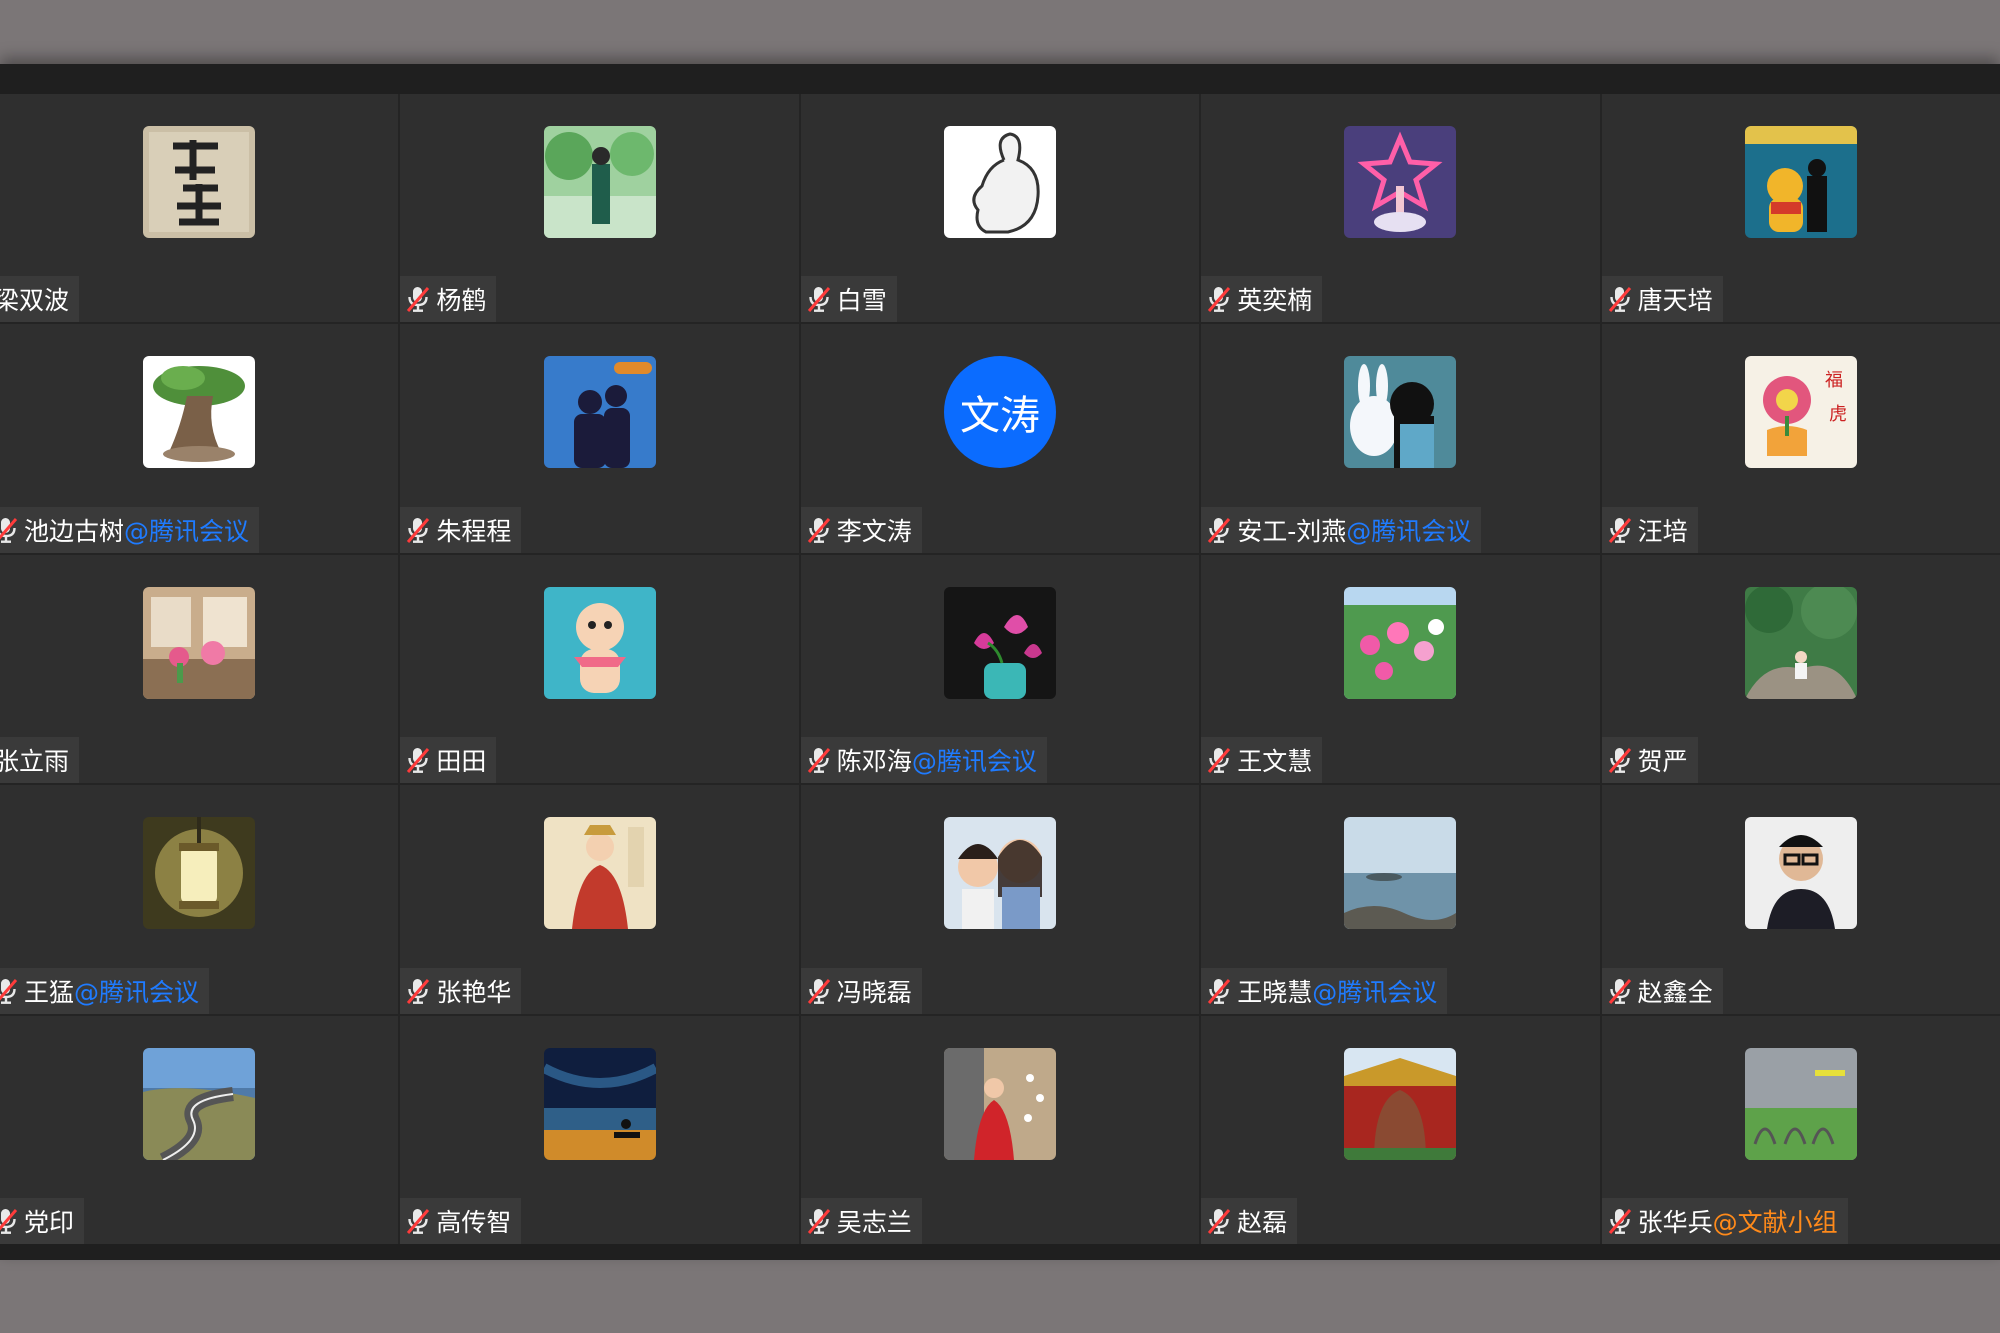  Describe the element at coordinates (1838, 414) in the screenshot. I see `svg-text: 虎` at that location.